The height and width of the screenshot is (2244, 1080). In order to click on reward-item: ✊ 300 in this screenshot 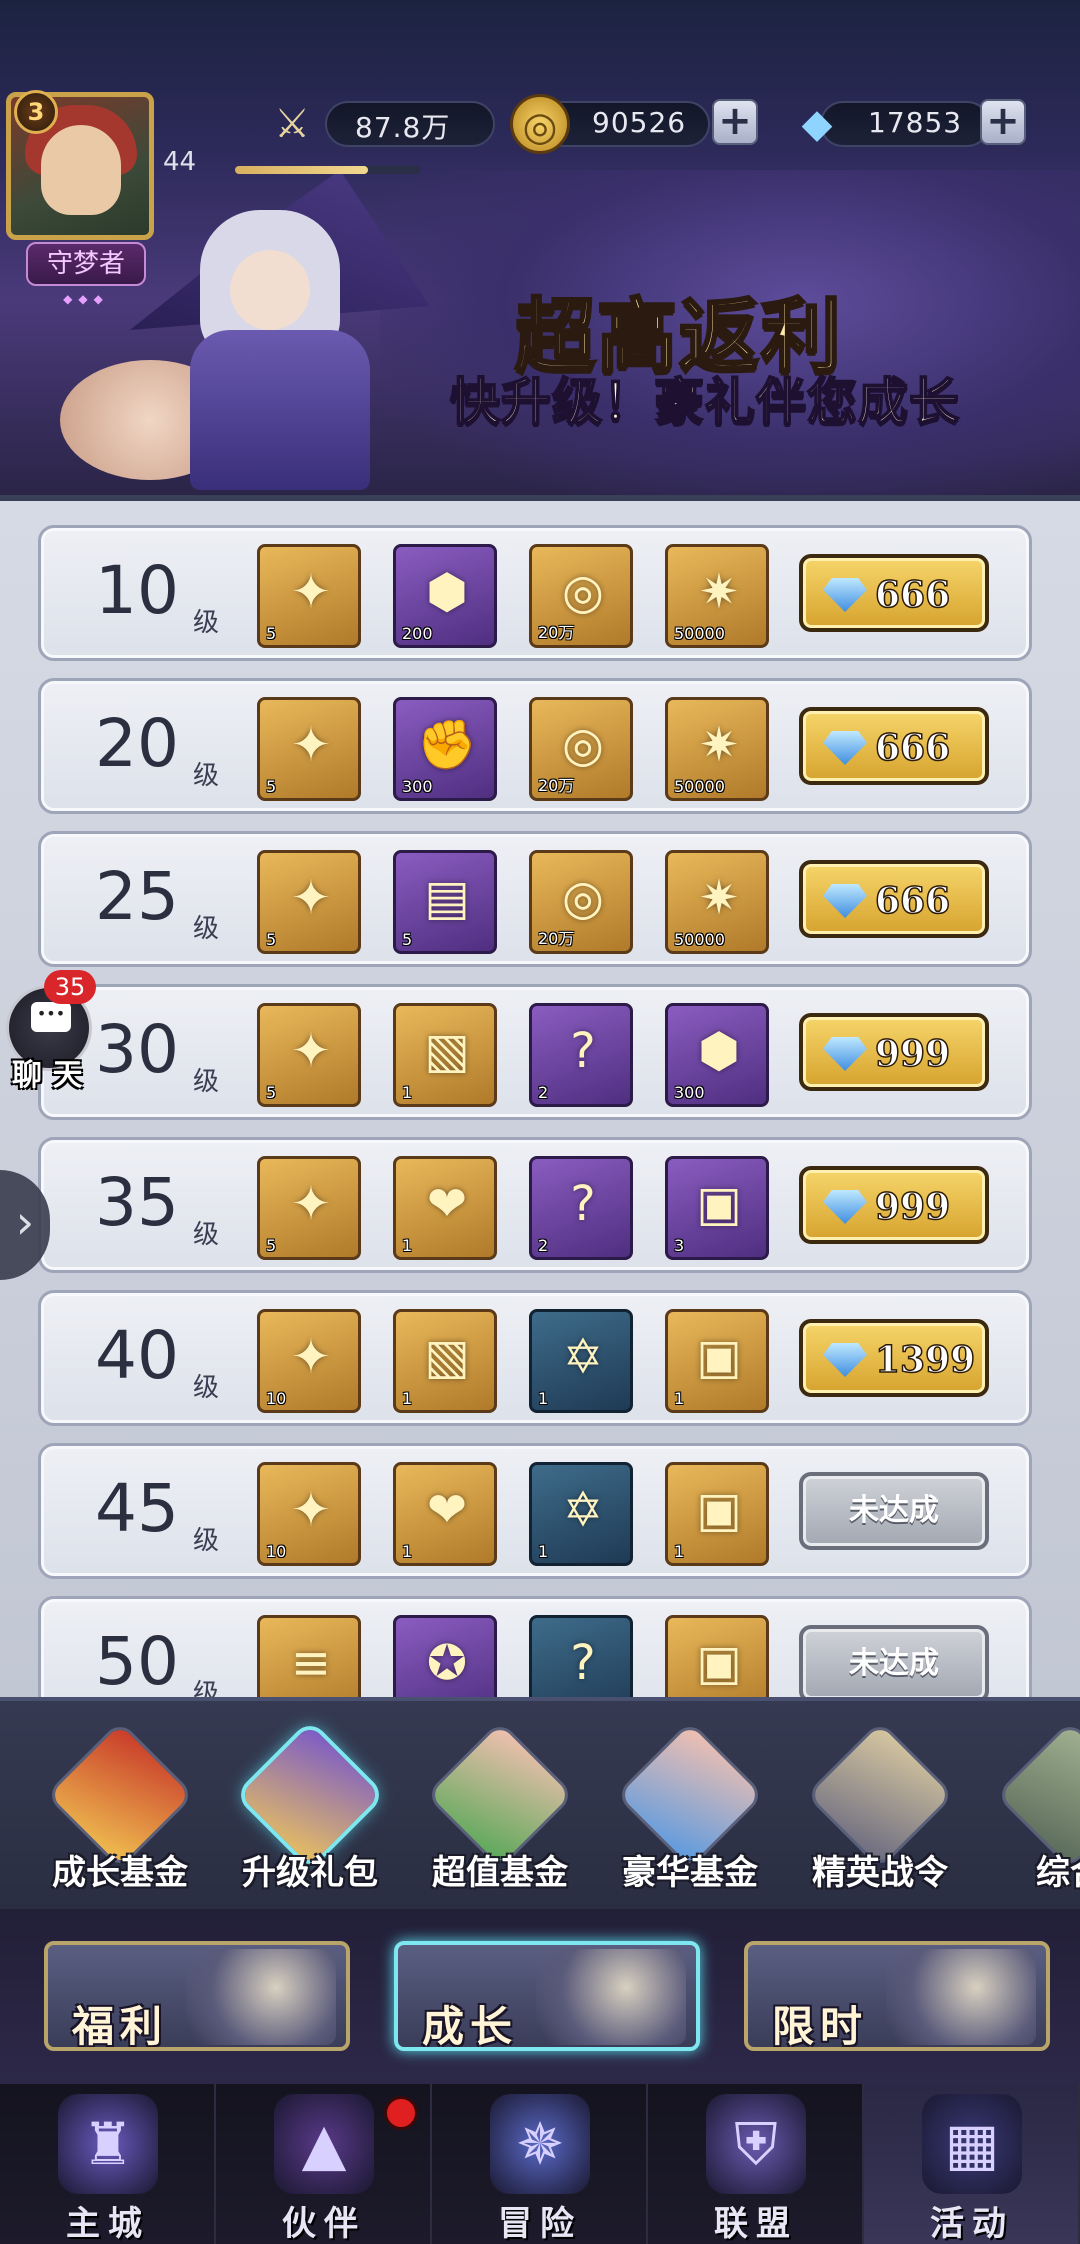, I will do `click(445, 749)`.